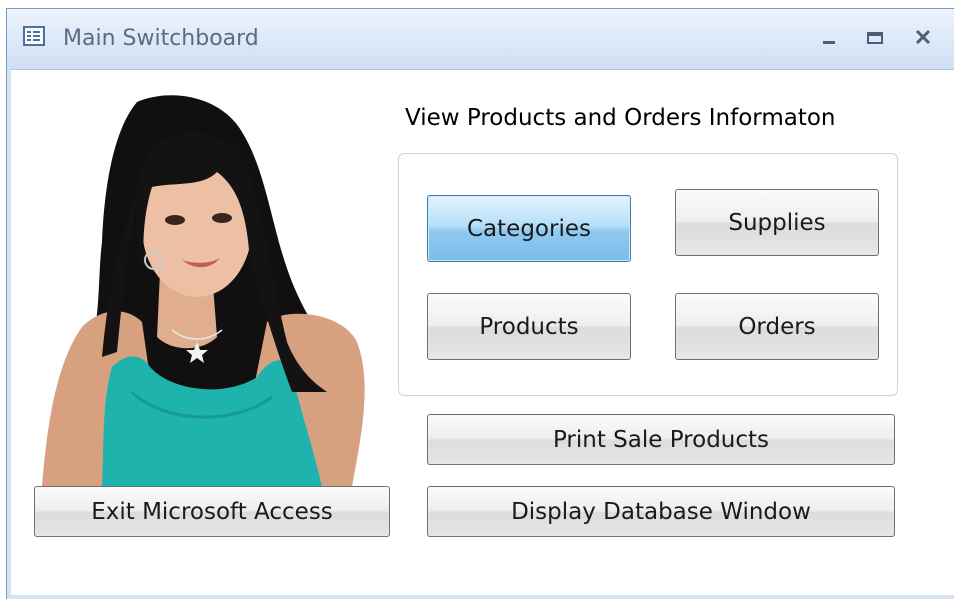 The image size is (954, 599). Describe the element at coordinates (529, 228) in the screenshot. I see `categories-button: Categories` at that location.